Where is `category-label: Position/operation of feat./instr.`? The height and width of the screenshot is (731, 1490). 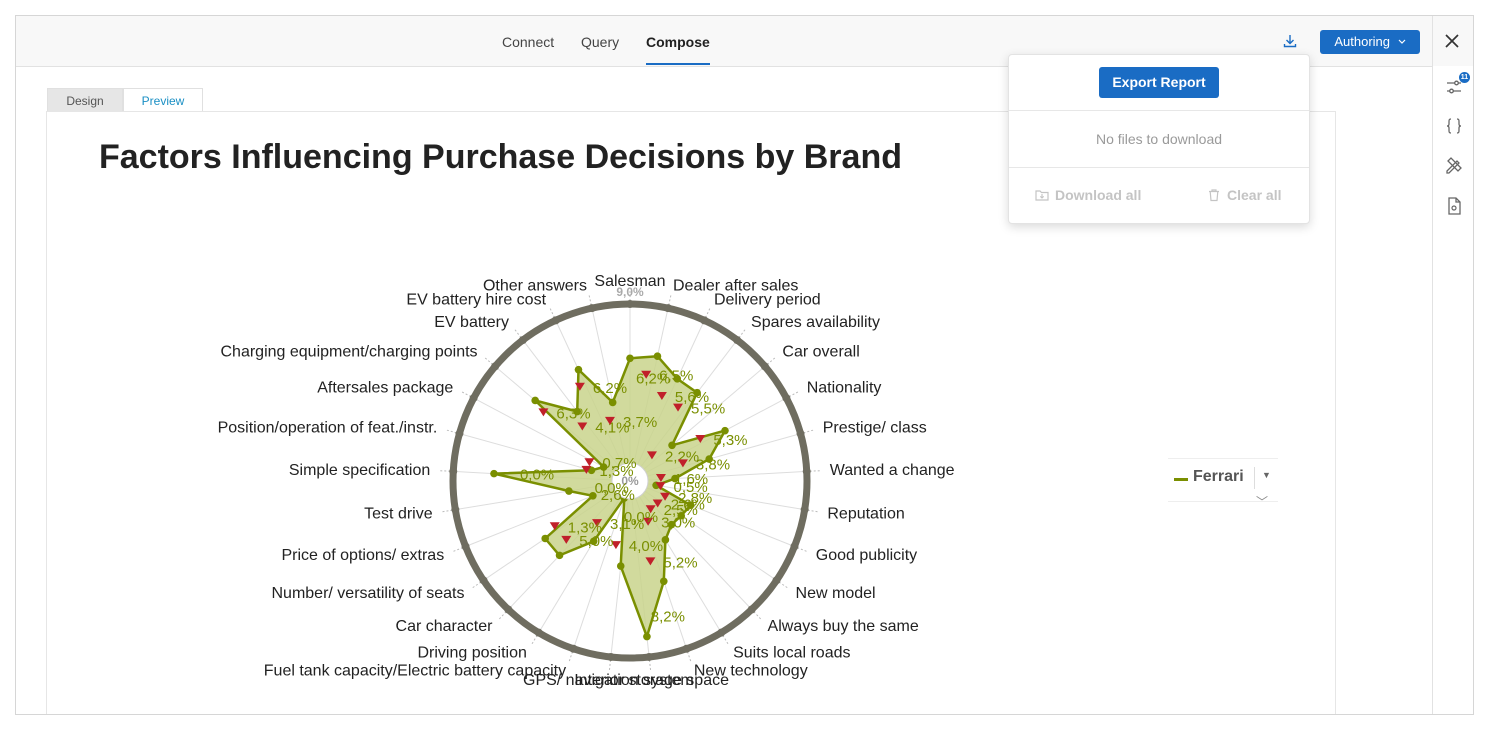
category-label: Position/operation of feat./instr. is located at coordinates (328, 427).